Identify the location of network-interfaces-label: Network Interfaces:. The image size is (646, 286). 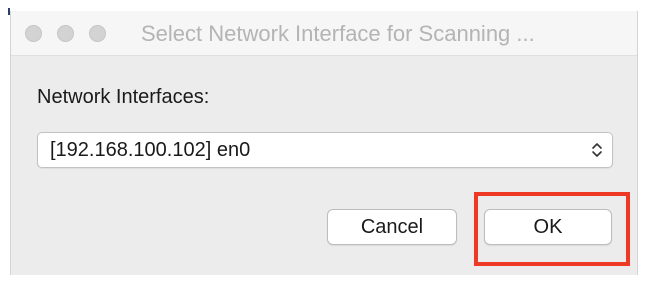
(123, 97).